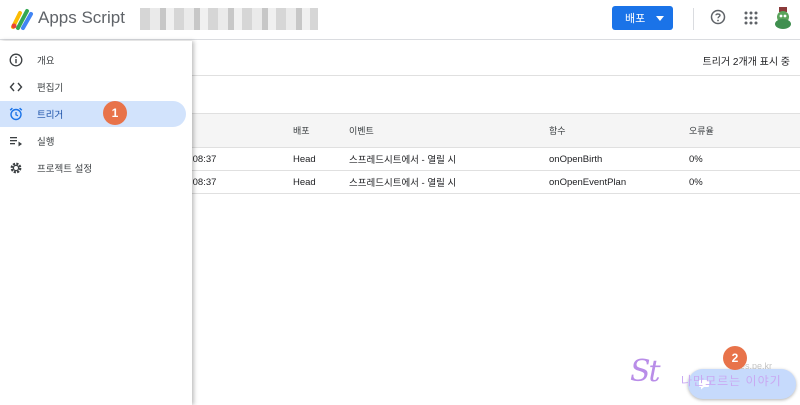 This screenshot has height=405, width=800. I want to click on info-icon, so click(16, 60).